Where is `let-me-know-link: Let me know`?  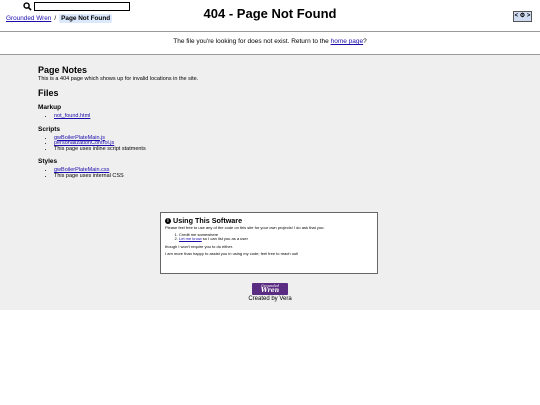 let-me-know-link: Let me know is located at coordinates (190, 238).